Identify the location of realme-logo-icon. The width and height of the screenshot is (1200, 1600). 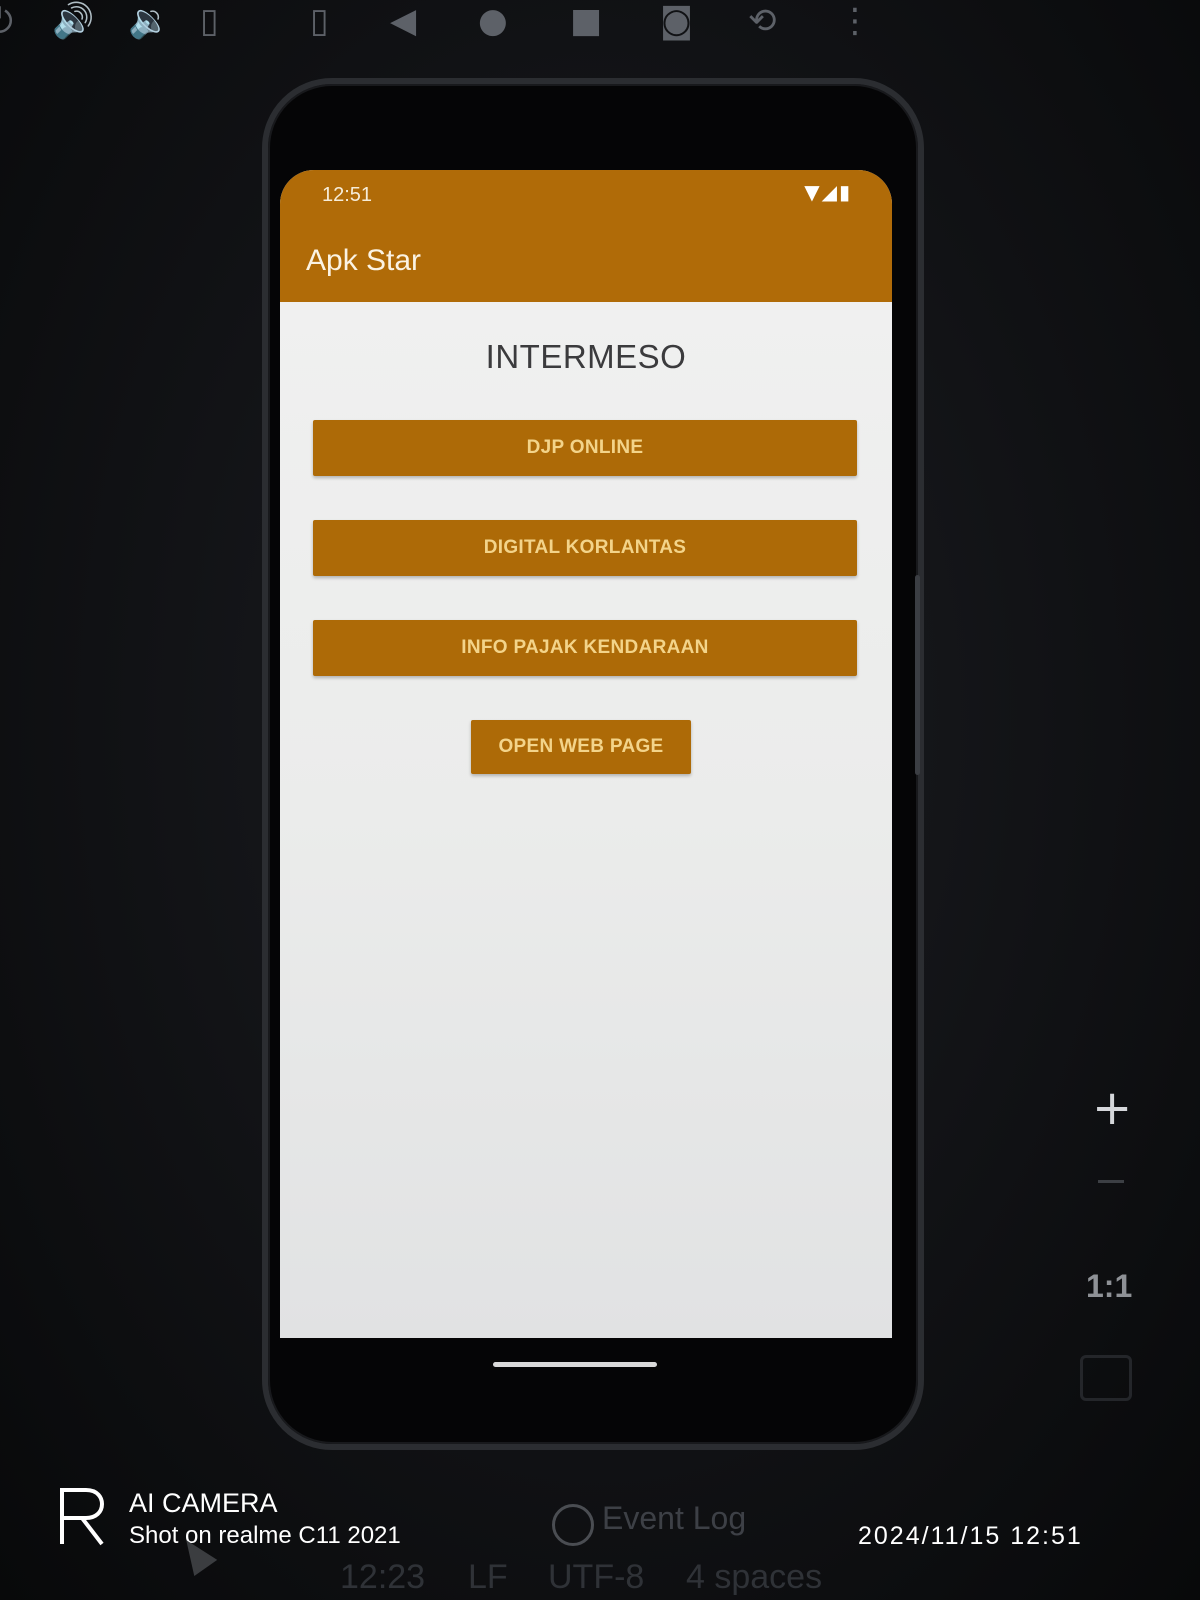
(82, 1517).